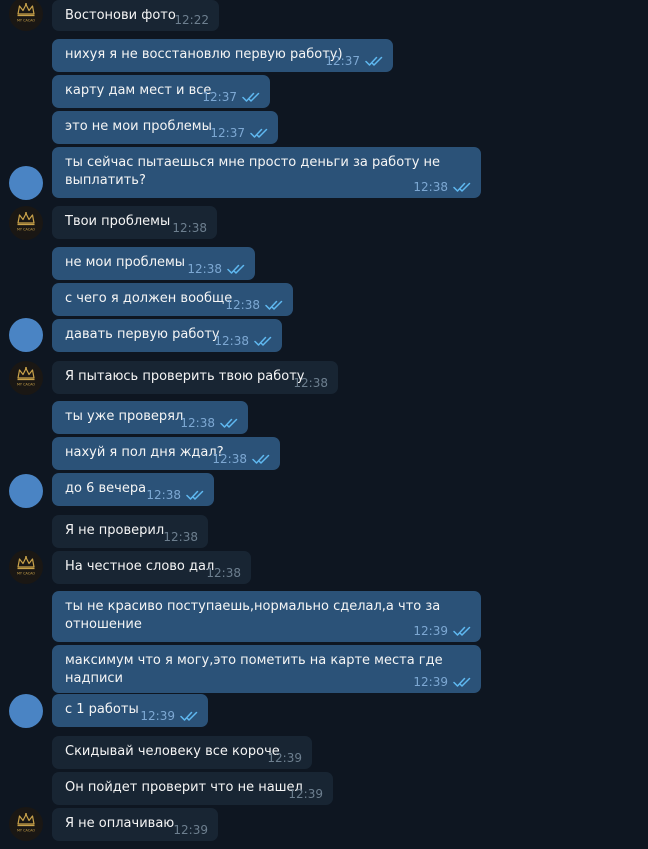 This screenshot has width=648, height=849. Describe the element at coordinates (191, 20) in the screenshot. I see `message-meta: 12:22` at that location.